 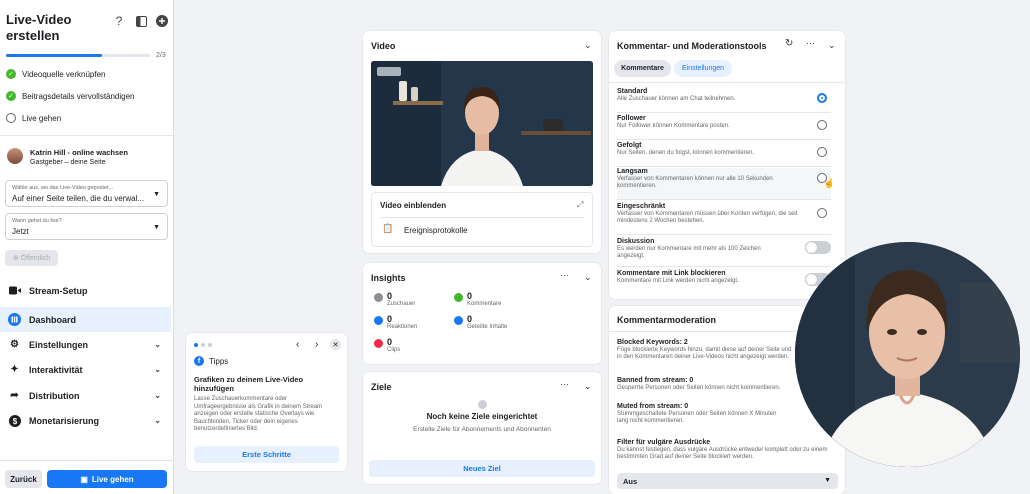 I want to click on nav-interaktivitaet: ✦ Interaktivität ⌄, so click(x=85, y=369).